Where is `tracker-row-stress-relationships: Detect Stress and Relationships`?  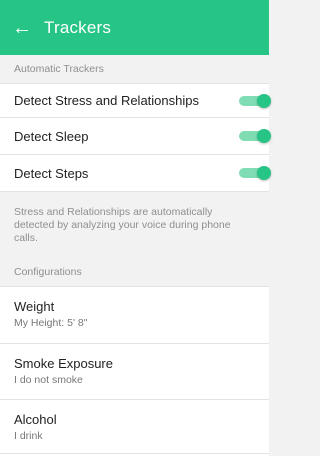 tracker-row-stress-relationships: Detect Stress and Relationships is located at coordinates (135, 100).